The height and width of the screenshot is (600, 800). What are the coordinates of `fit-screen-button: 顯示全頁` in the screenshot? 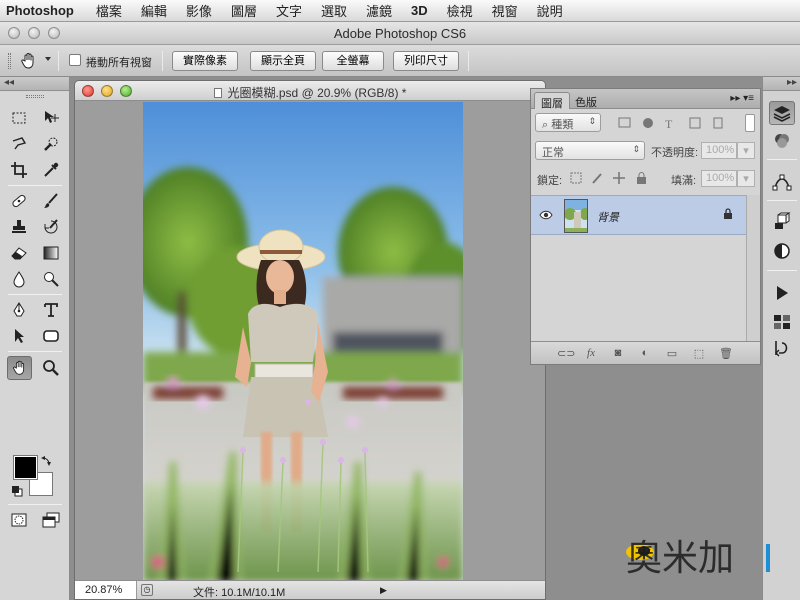 It's located at (283, 61).